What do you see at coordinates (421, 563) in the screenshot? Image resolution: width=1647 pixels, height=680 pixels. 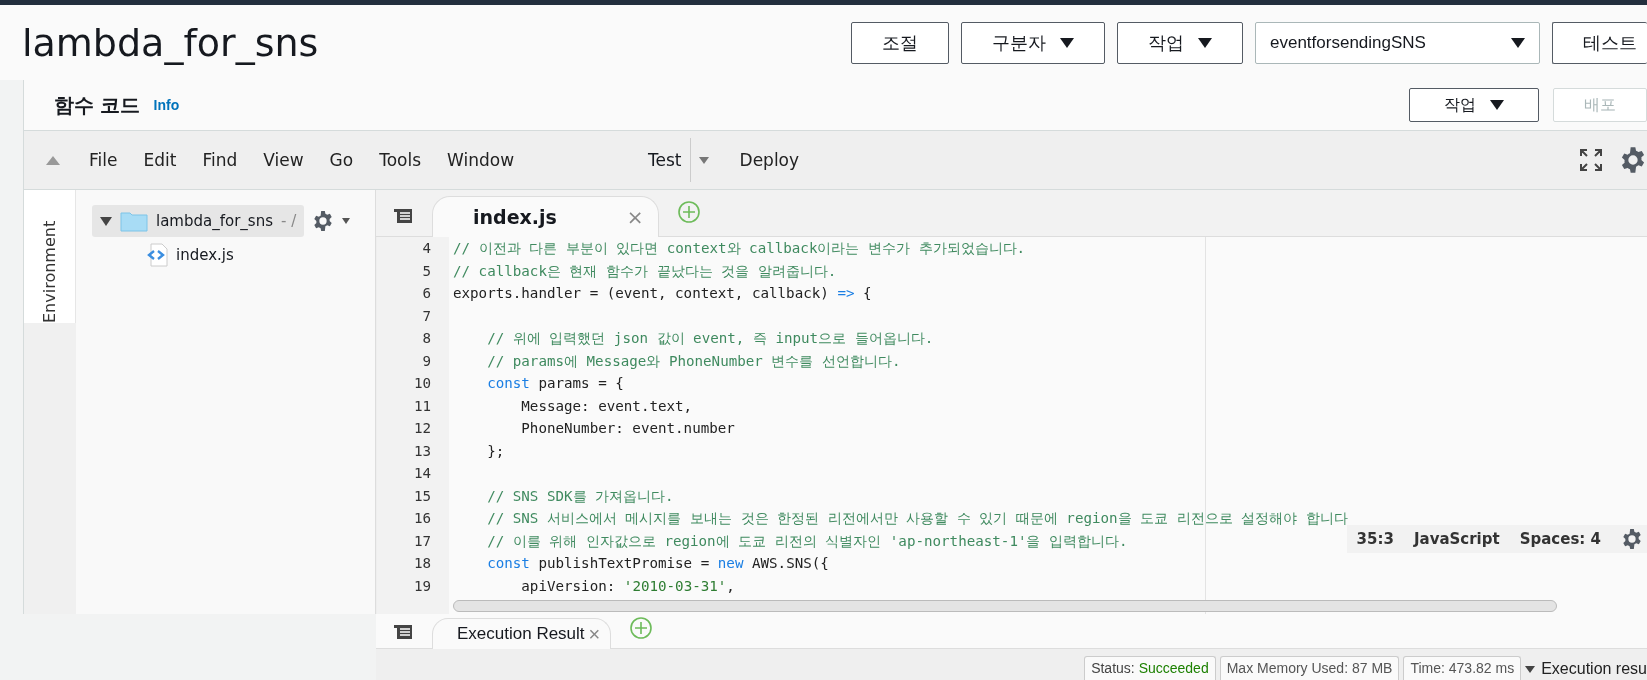 I see `line-number: 18` at bounding box center [421, 563].